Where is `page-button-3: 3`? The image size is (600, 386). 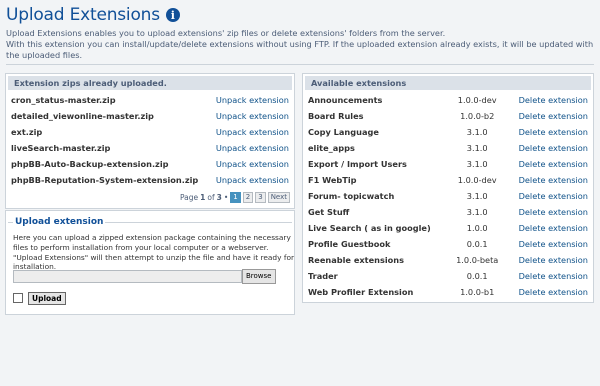 page-button-3: 3 is located at coordinates (260, 197).